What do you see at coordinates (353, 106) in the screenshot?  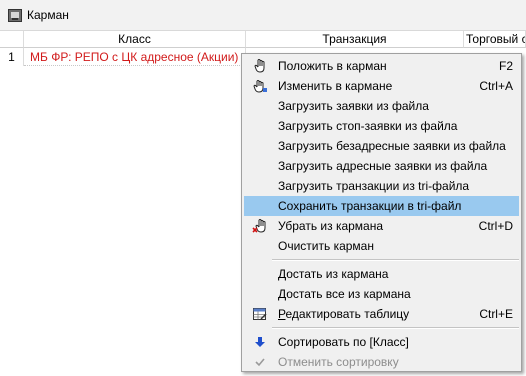 I see `menu-item-label: Загрузить заявки из файла` at bounding box center [353, 106].